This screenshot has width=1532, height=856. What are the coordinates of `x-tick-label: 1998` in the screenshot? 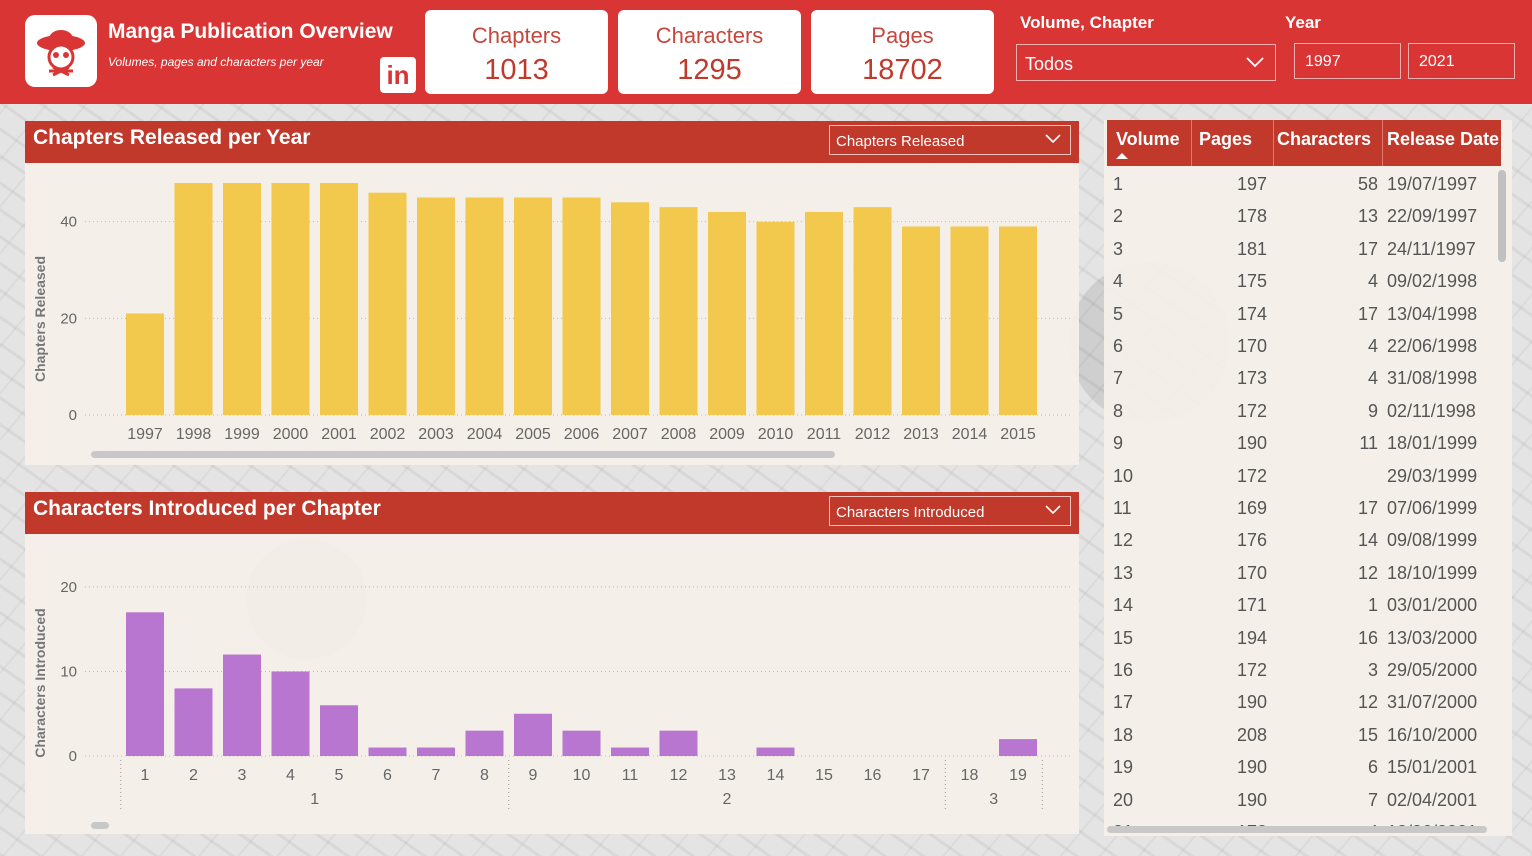 It's located at (194, 434).